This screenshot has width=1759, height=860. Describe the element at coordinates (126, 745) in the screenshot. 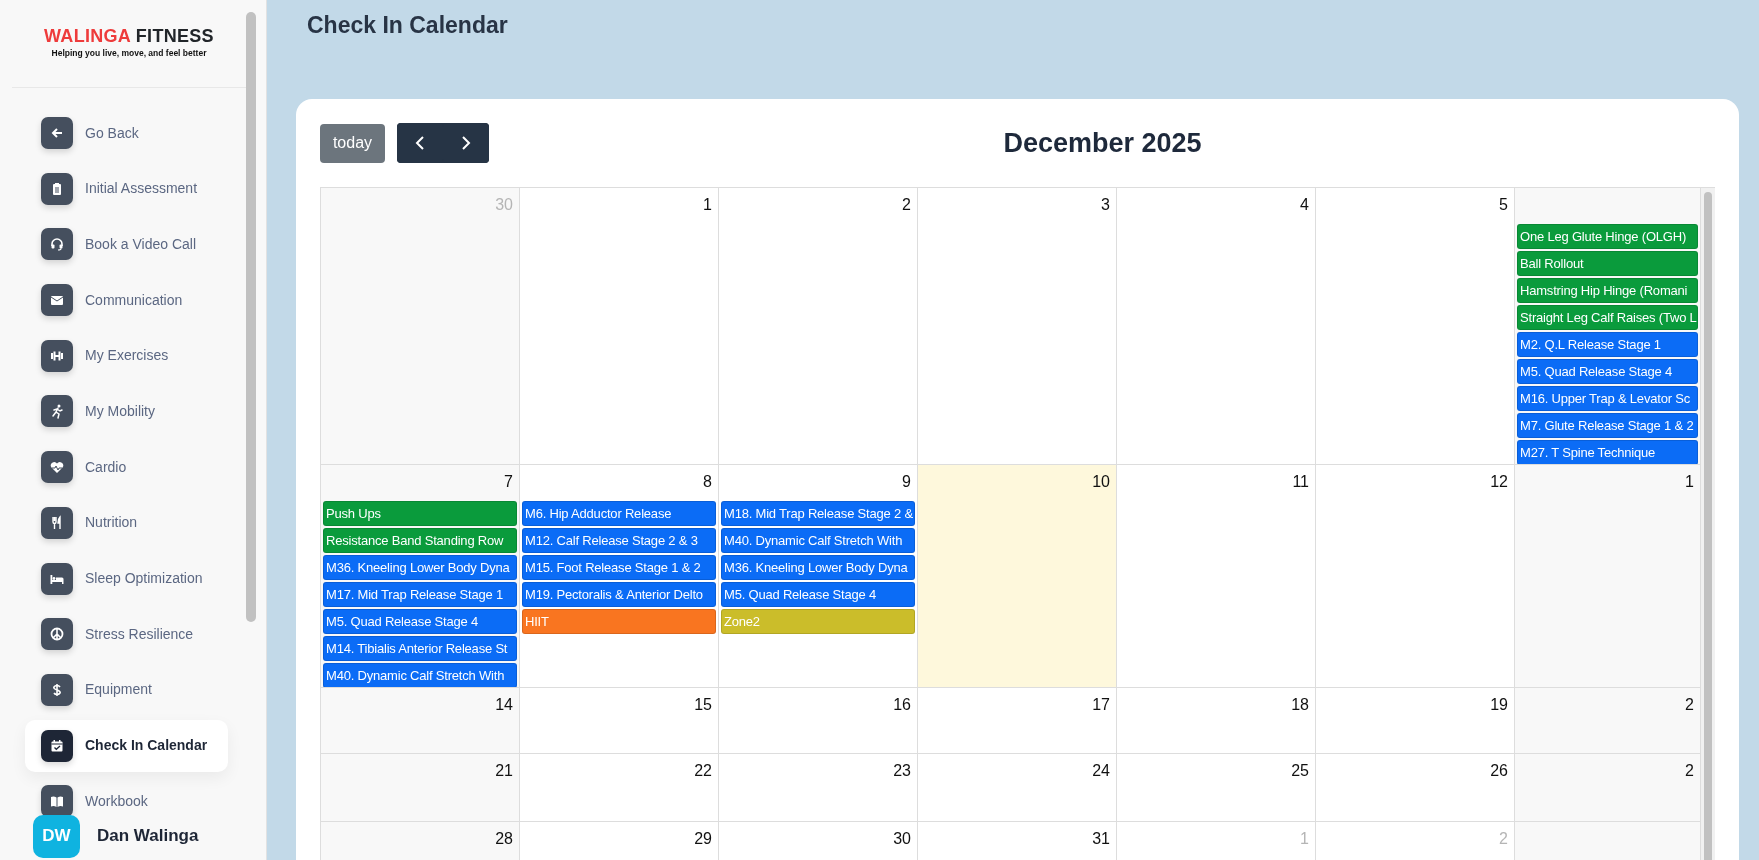

I see `sidebar-item: Check In Calendar` at that location.